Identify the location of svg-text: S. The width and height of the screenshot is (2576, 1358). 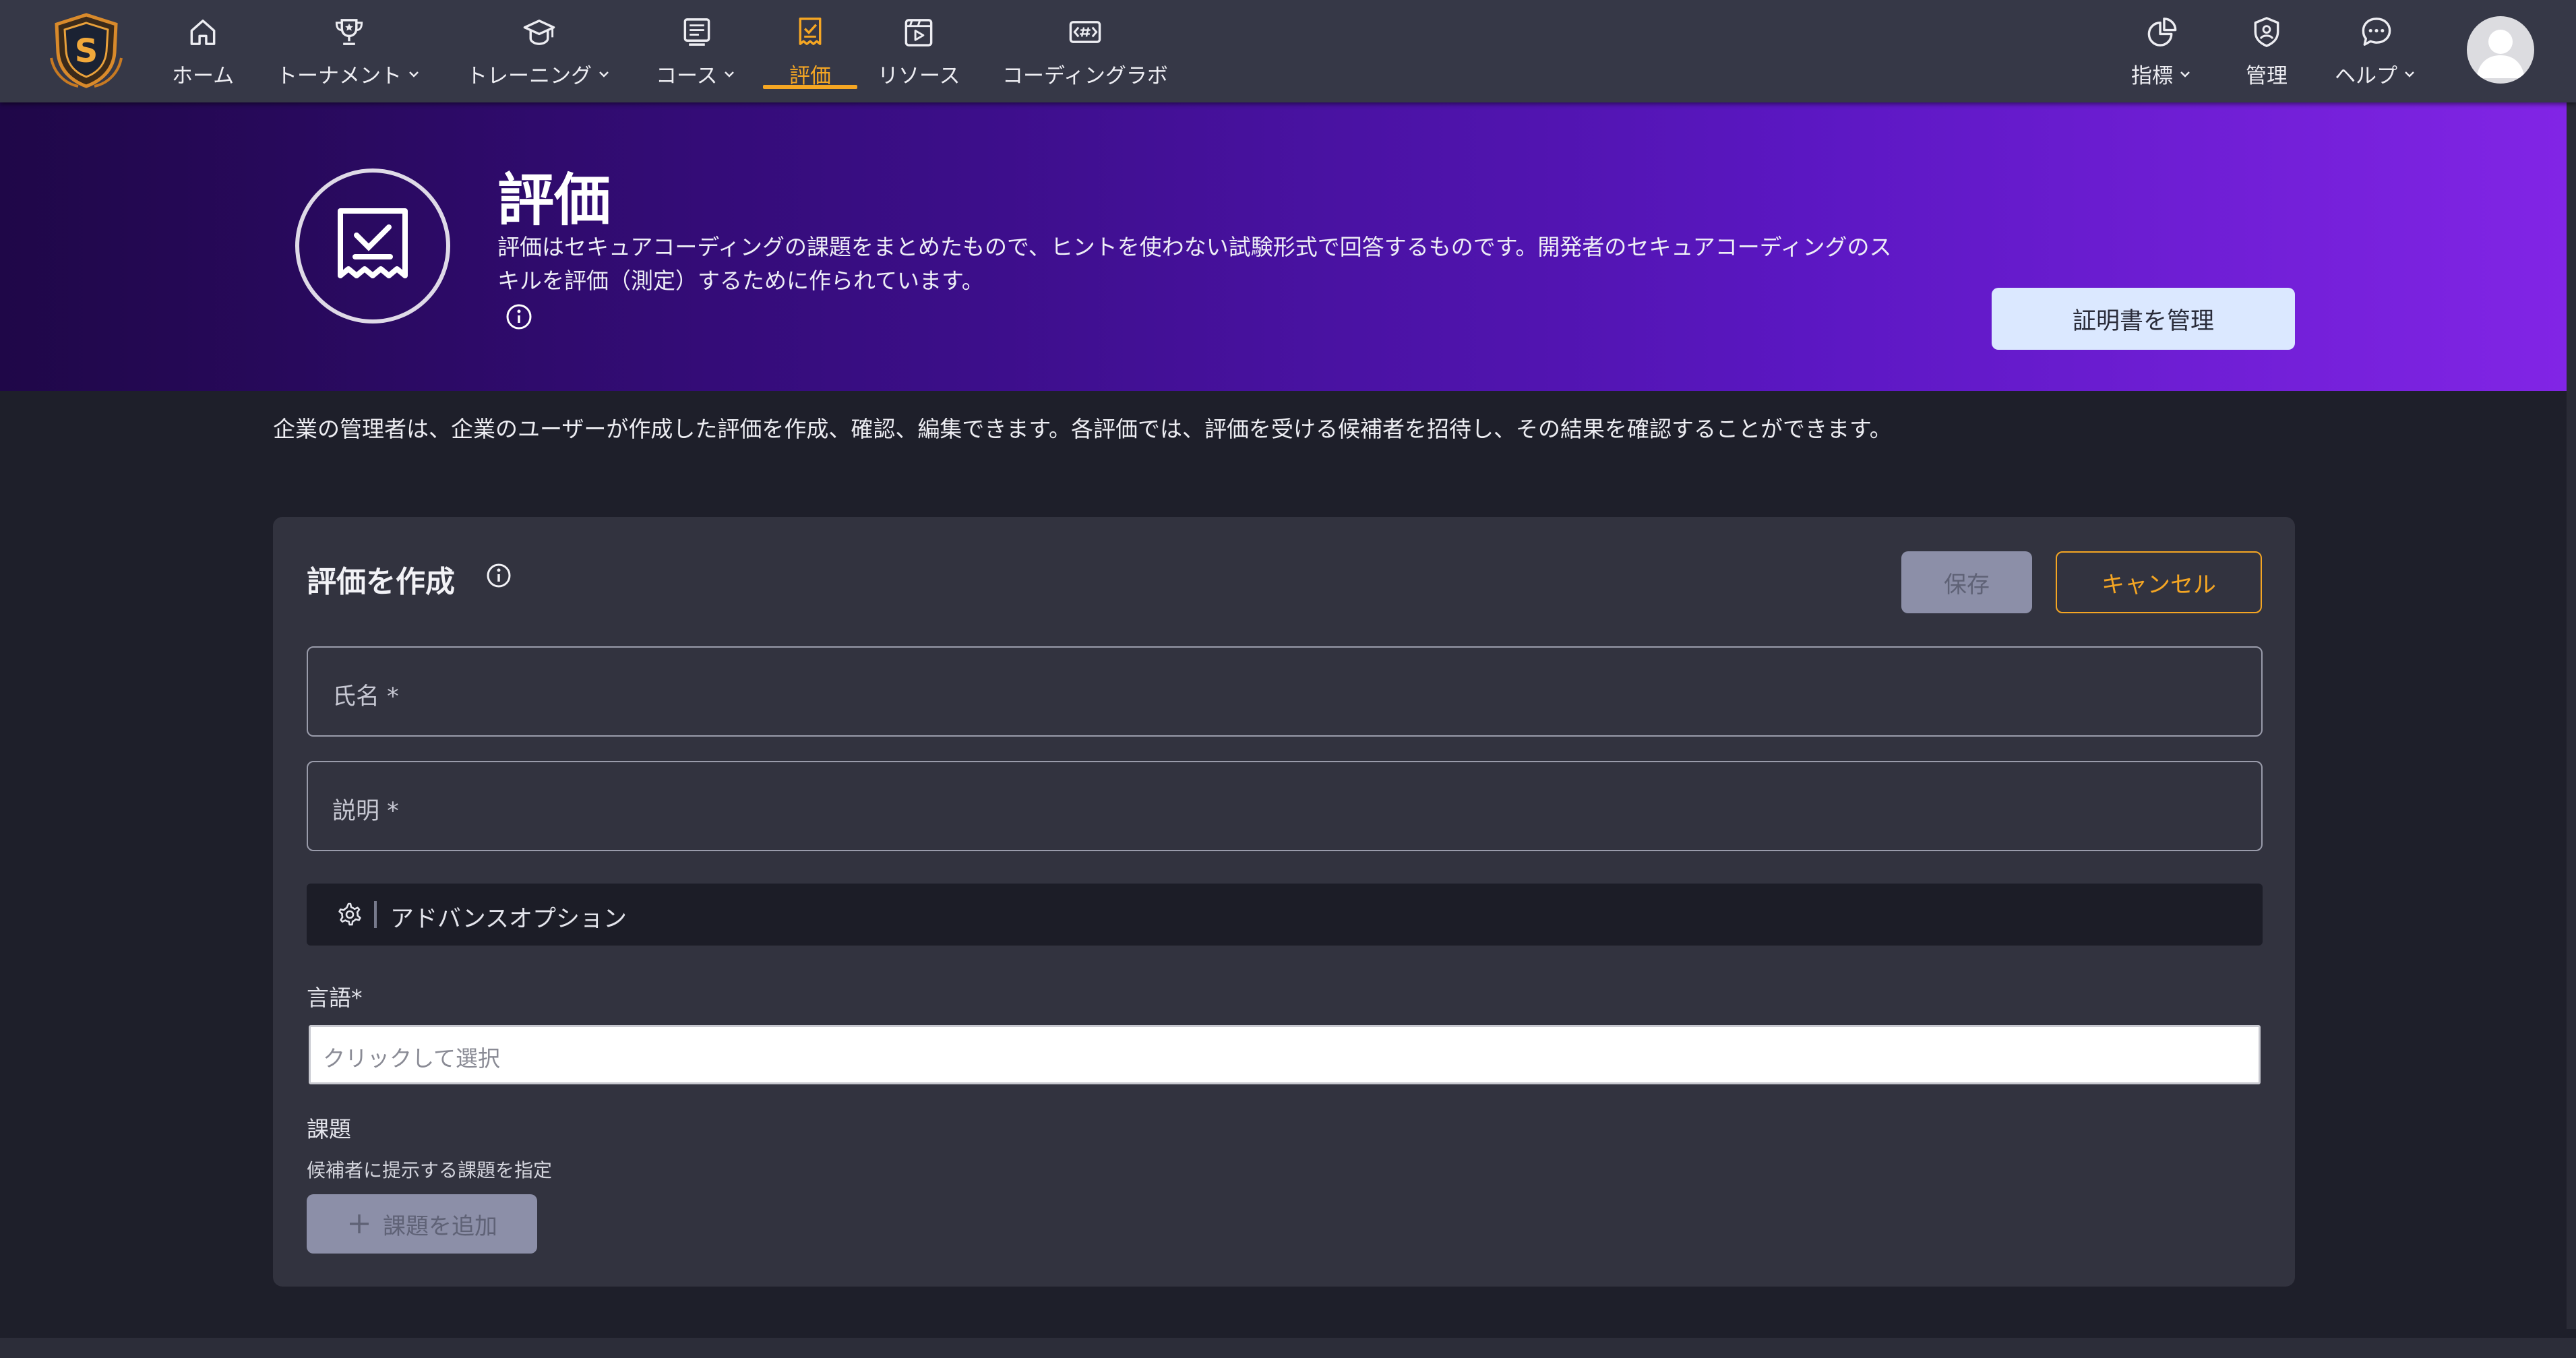
(86, 51).